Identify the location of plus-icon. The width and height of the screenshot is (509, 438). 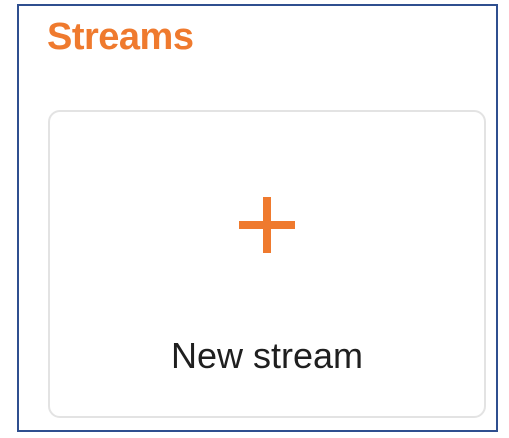
(267, 225).